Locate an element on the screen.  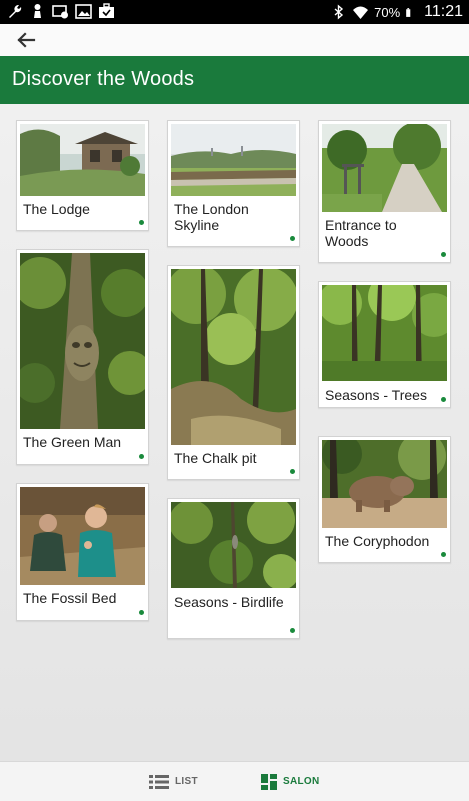
card-label: Seasons - Birdlife is located at coordinates (229, 602).